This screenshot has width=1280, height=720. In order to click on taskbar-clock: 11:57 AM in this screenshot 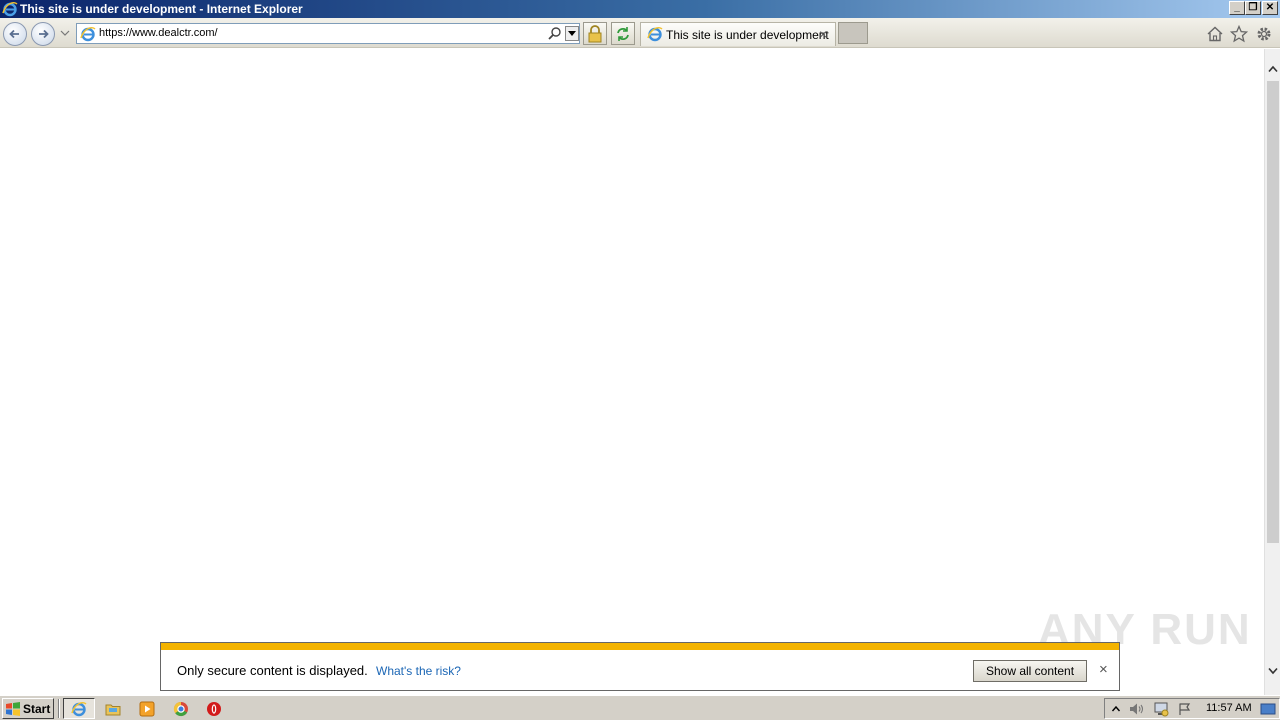, I will do `click(1229, 708)`.